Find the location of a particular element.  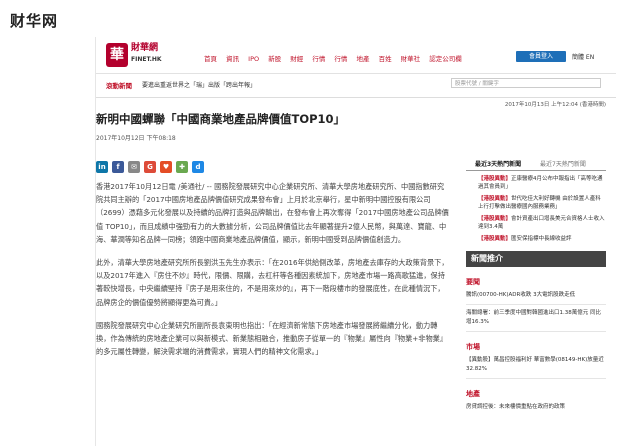

article-date: 2017年10月12日 下午08:18 is located at coordinates (136, 138).